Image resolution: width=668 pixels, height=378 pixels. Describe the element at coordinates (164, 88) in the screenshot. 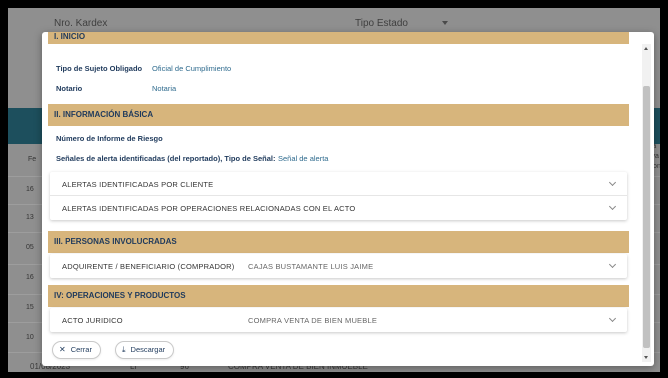

I see `field-value-notario: Notaria` at that location.